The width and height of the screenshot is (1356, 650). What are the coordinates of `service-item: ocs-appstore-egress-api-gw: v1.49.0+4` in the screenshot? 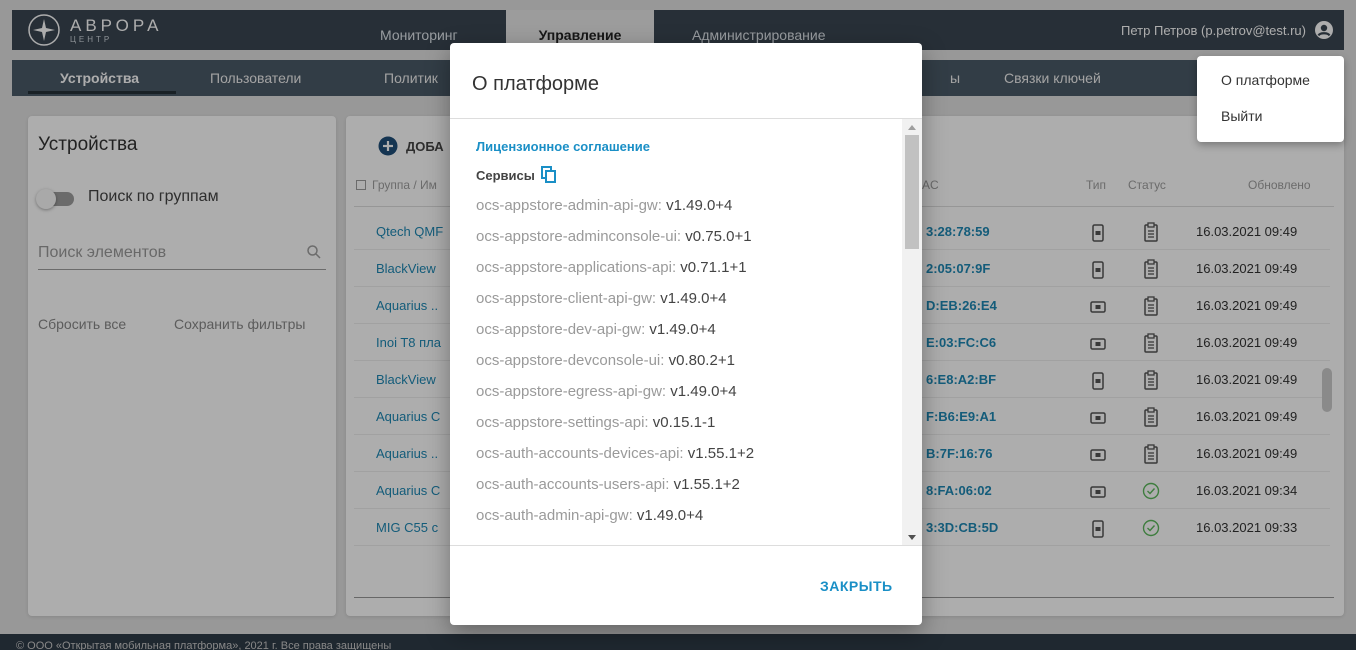 It's located at (606, 391).